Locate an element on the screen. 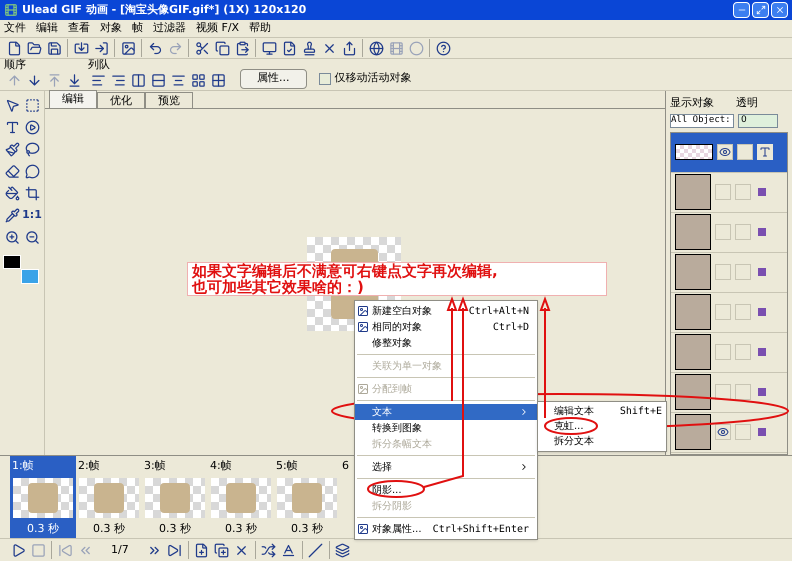 This screenshot has height=561, width=792. menu-item: 视频 F/X is located at coordinates (218, 28).